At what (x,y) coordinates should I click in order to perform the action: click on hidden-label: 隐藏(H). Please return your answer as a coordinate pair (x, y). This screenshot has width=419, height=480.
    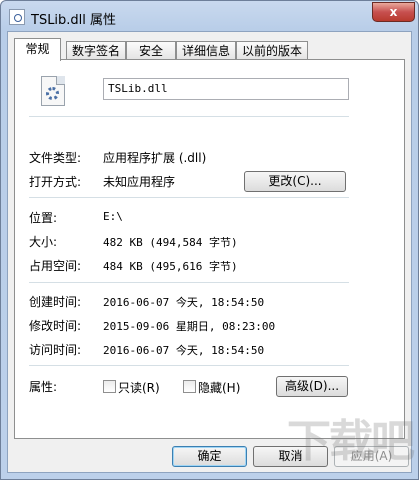
    Looking at the image, I should click on (219, 387).